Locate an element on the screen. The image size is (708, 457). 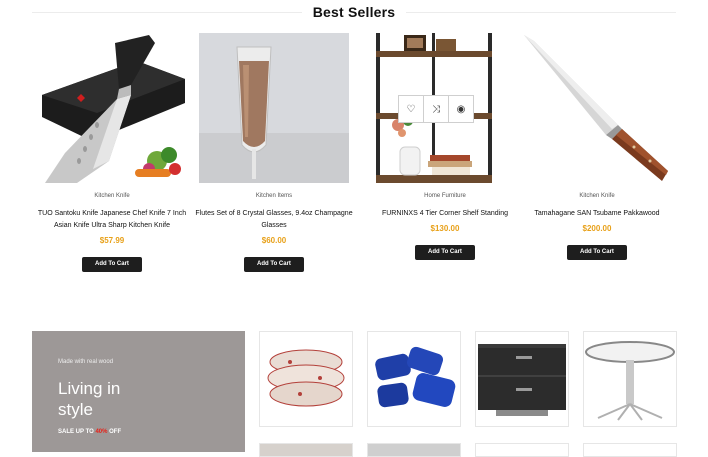
sale-percent: 40% is located at coordinates (101, 432).